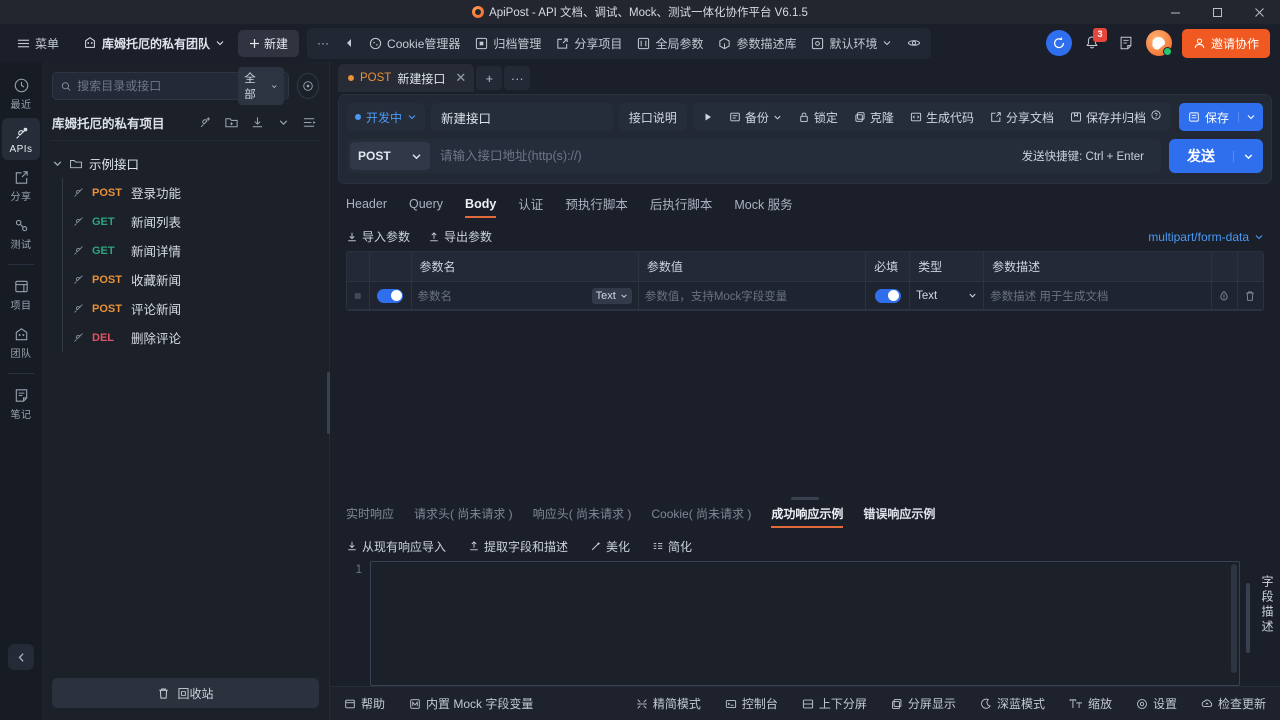 The height and width of the screenshot is (720, 1280). Describe the element at coordinates (370, 516) in the screenshot. I see `tab-realtime-response: 实时响应` at that location.